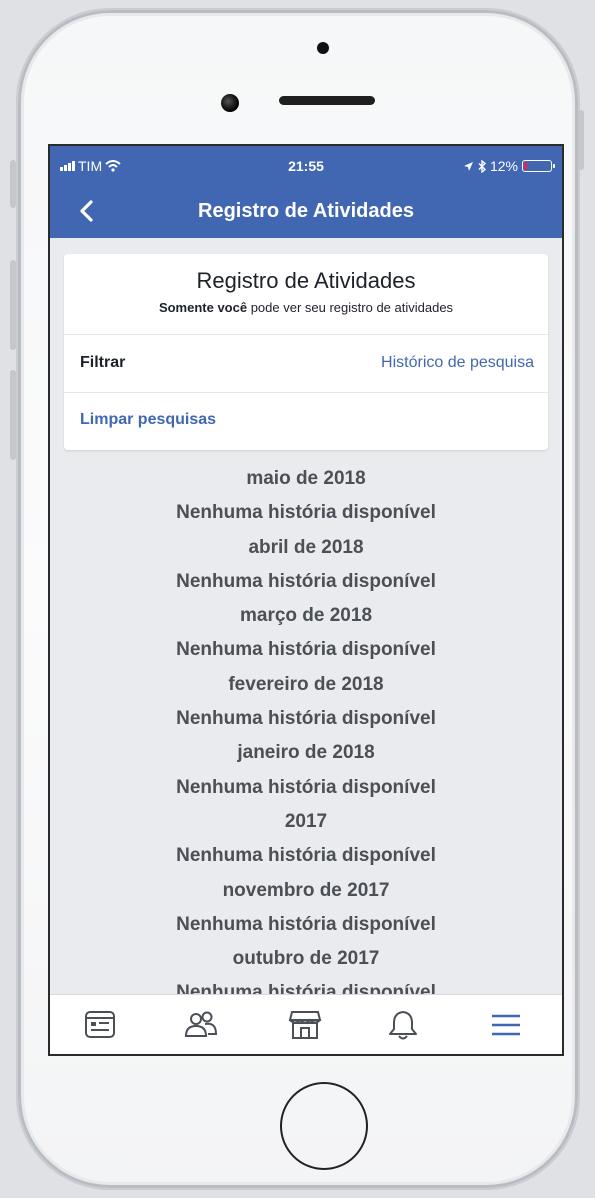  I want to click on history-period: novembro de 2017, so click(306, 890).